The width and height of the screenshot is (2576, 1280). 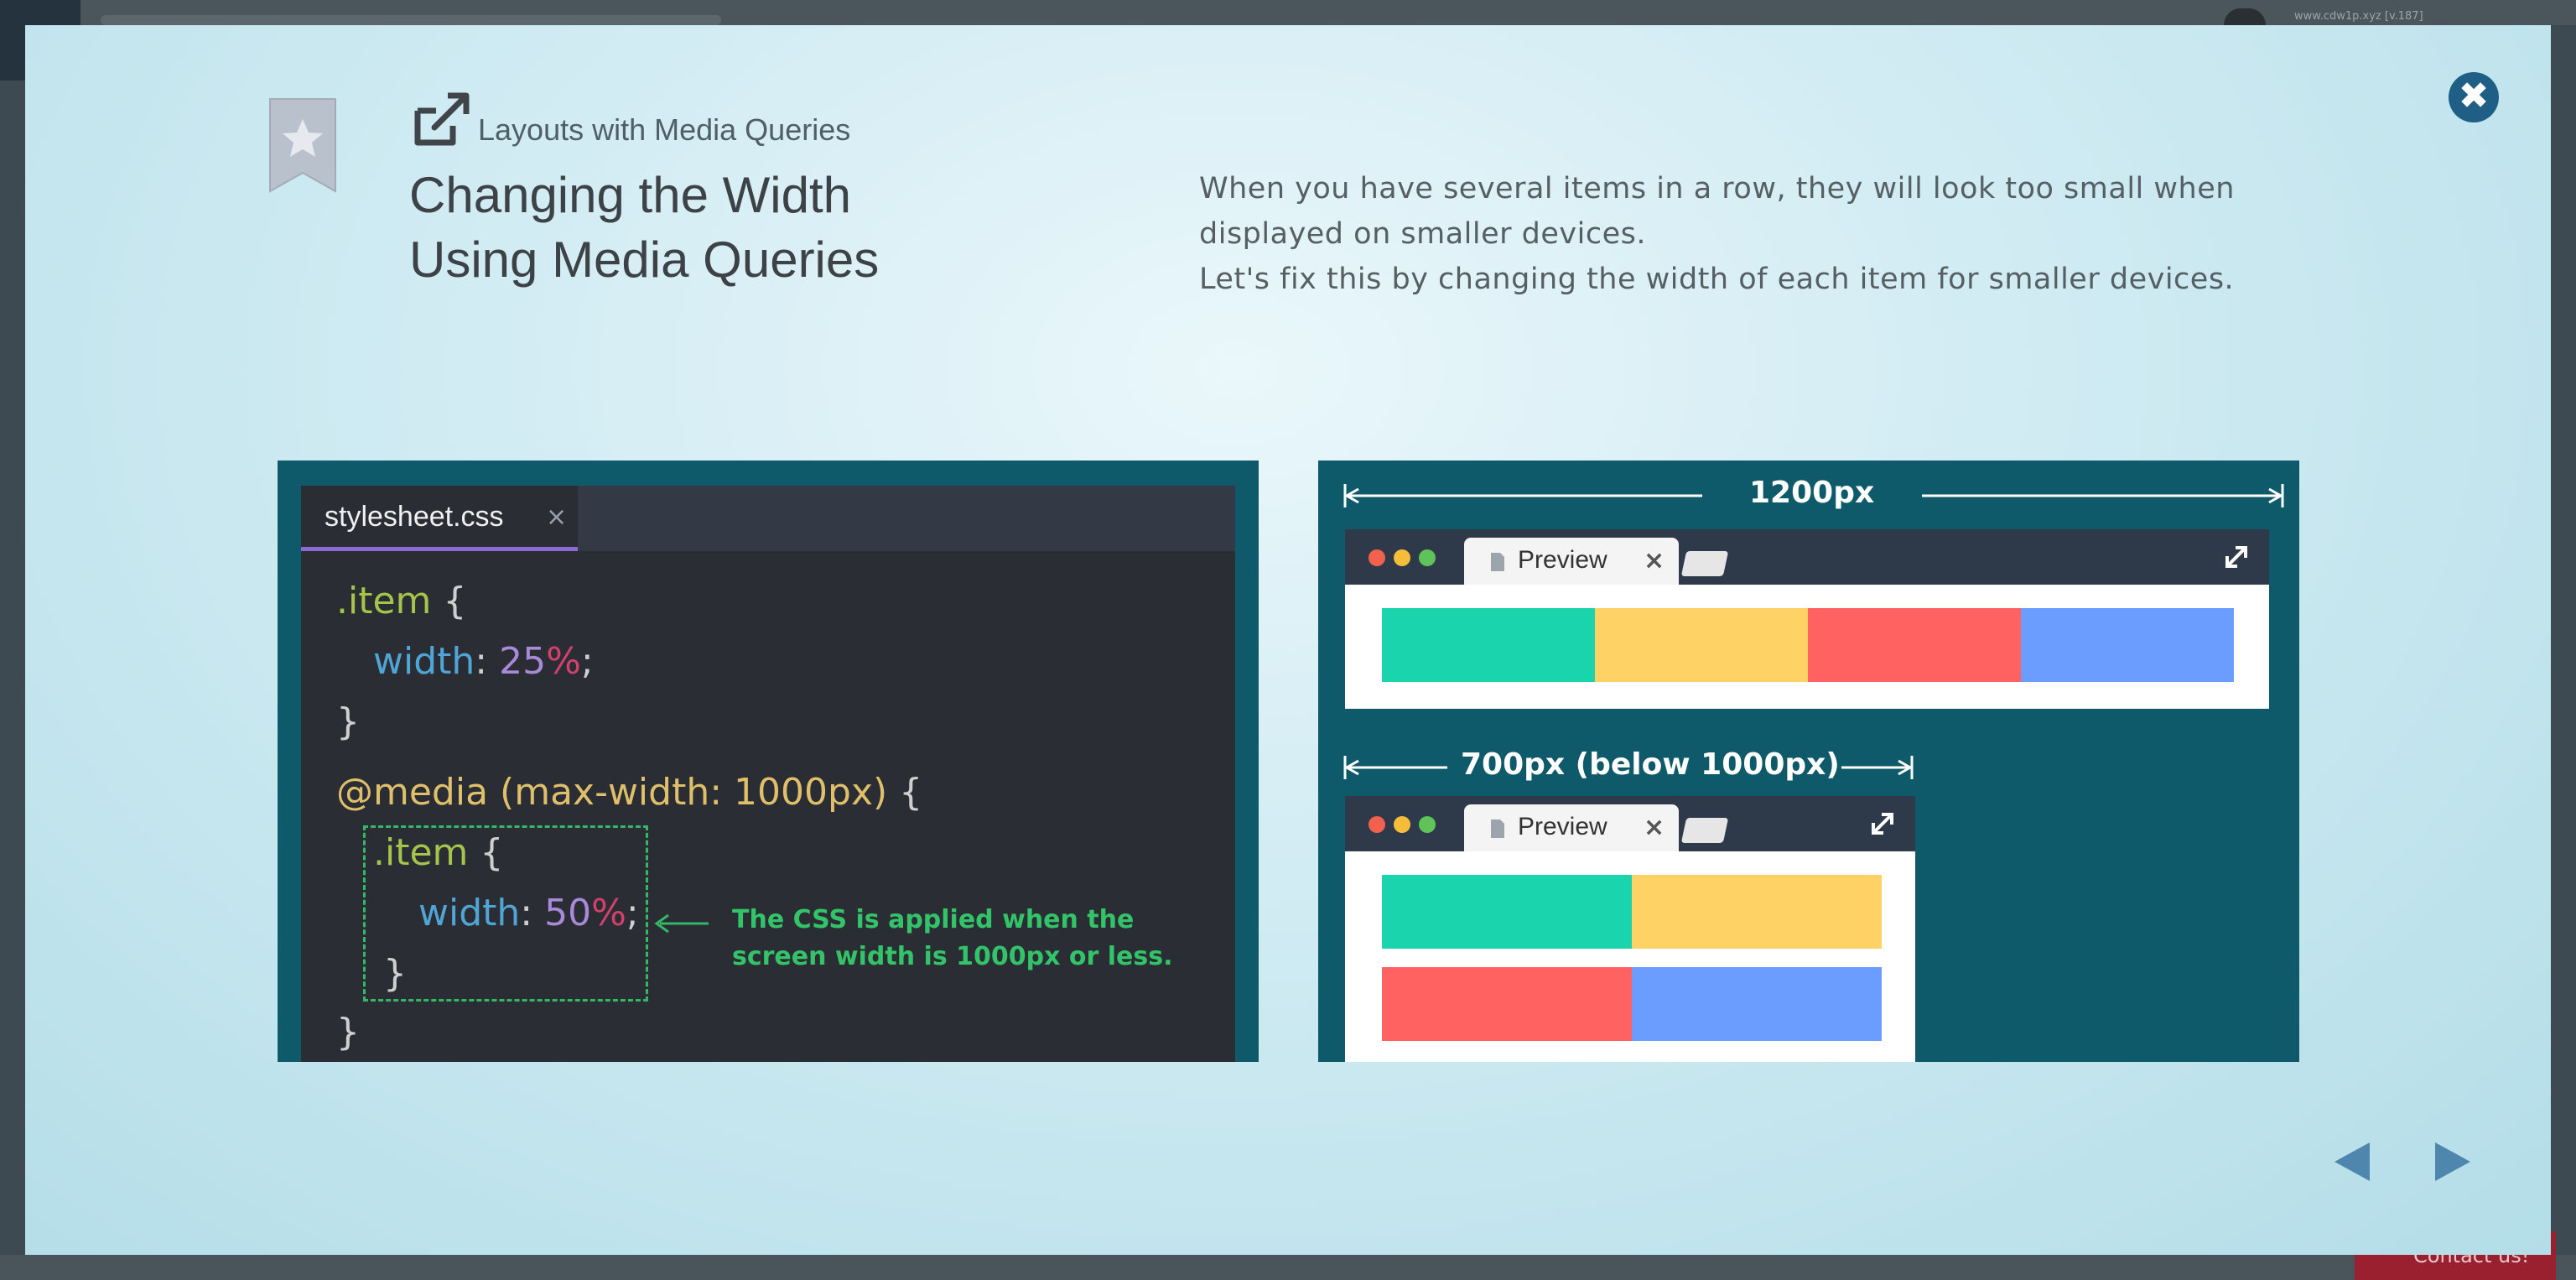 I want to click on previous-slide-button, so click(x=2351, y=1161).